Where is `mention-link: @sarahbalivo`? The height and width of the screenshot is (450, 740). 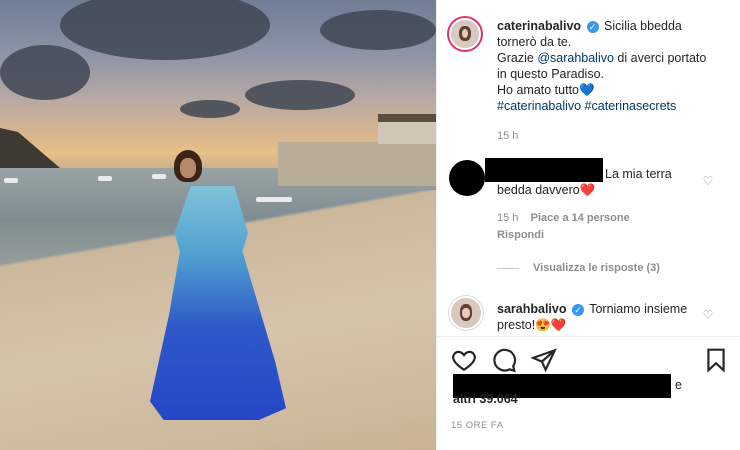
mention-link: @sarahbalivo is located at coordinates (575, 58).